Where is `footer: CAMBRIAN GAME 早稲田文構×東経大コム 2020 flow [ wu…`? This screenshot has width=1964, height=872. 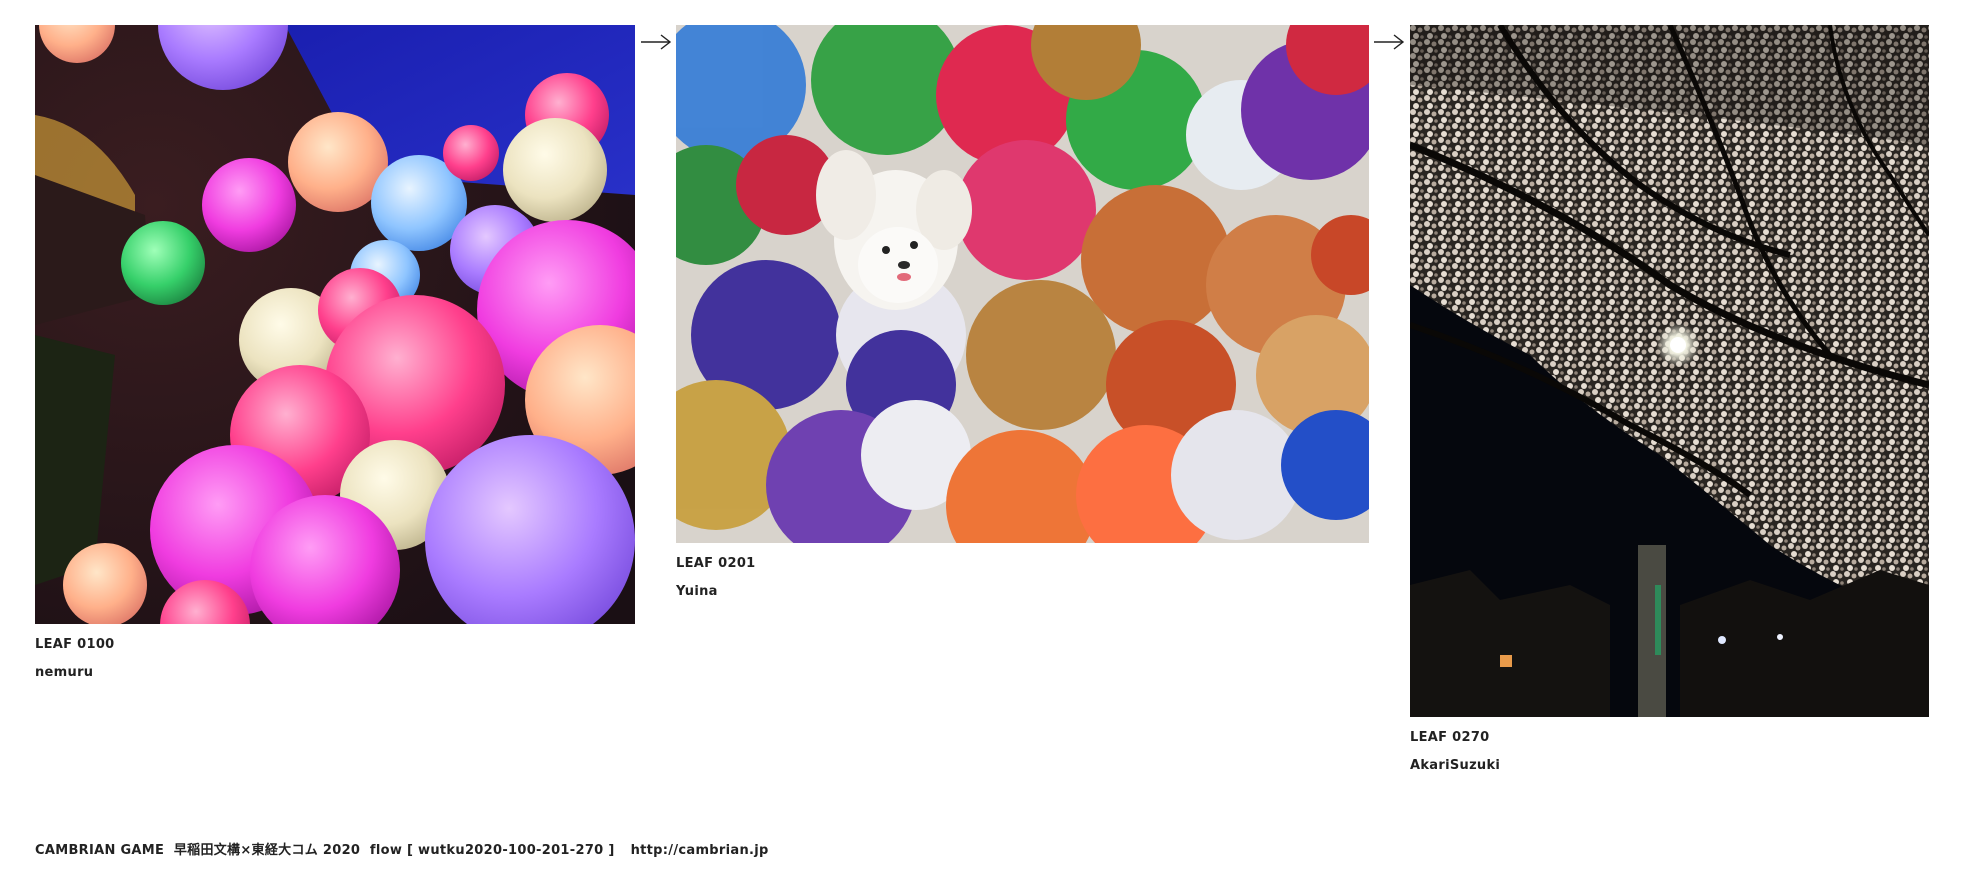
footer: CAMBRIAN GAME 早稲田文構×東経大コム 2020 flow [ wu… is located at coordinates (402, 848).